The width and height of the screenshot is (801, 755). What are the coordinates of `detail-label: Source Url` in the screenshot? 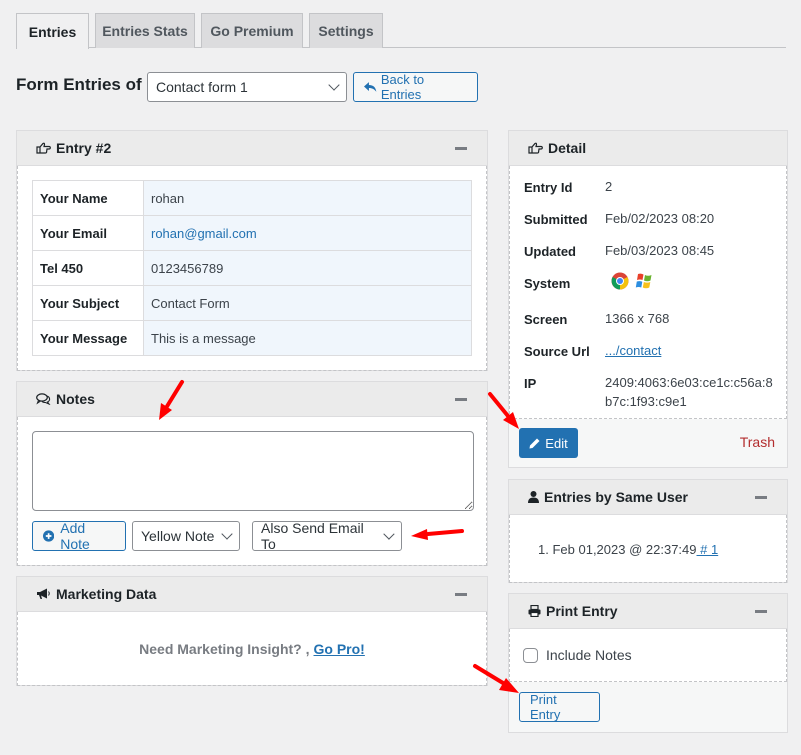 It's located at (557, 351).